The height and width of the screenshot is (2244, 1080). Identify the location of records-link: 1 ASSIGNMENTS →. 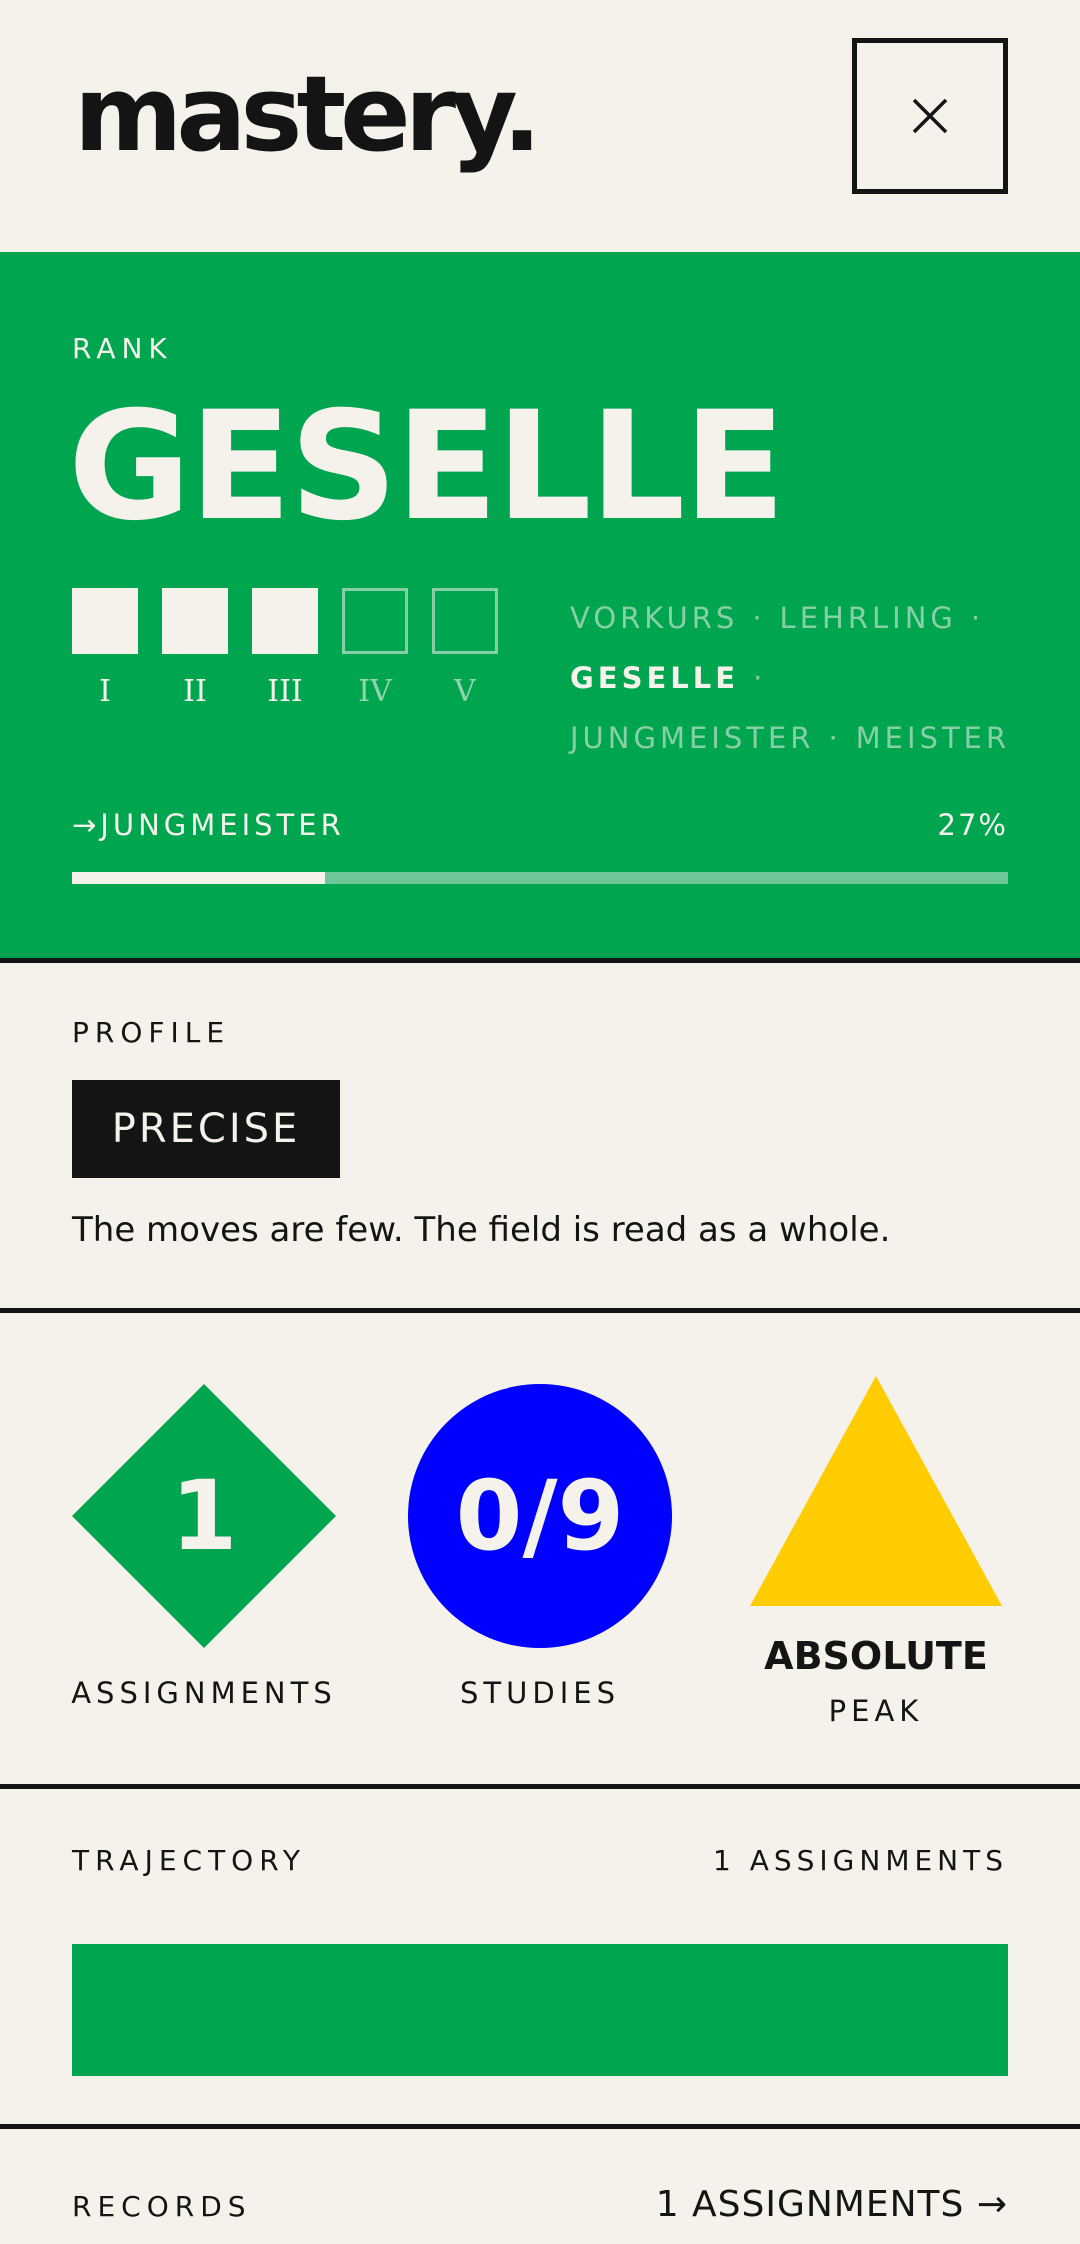
(832, 2204).